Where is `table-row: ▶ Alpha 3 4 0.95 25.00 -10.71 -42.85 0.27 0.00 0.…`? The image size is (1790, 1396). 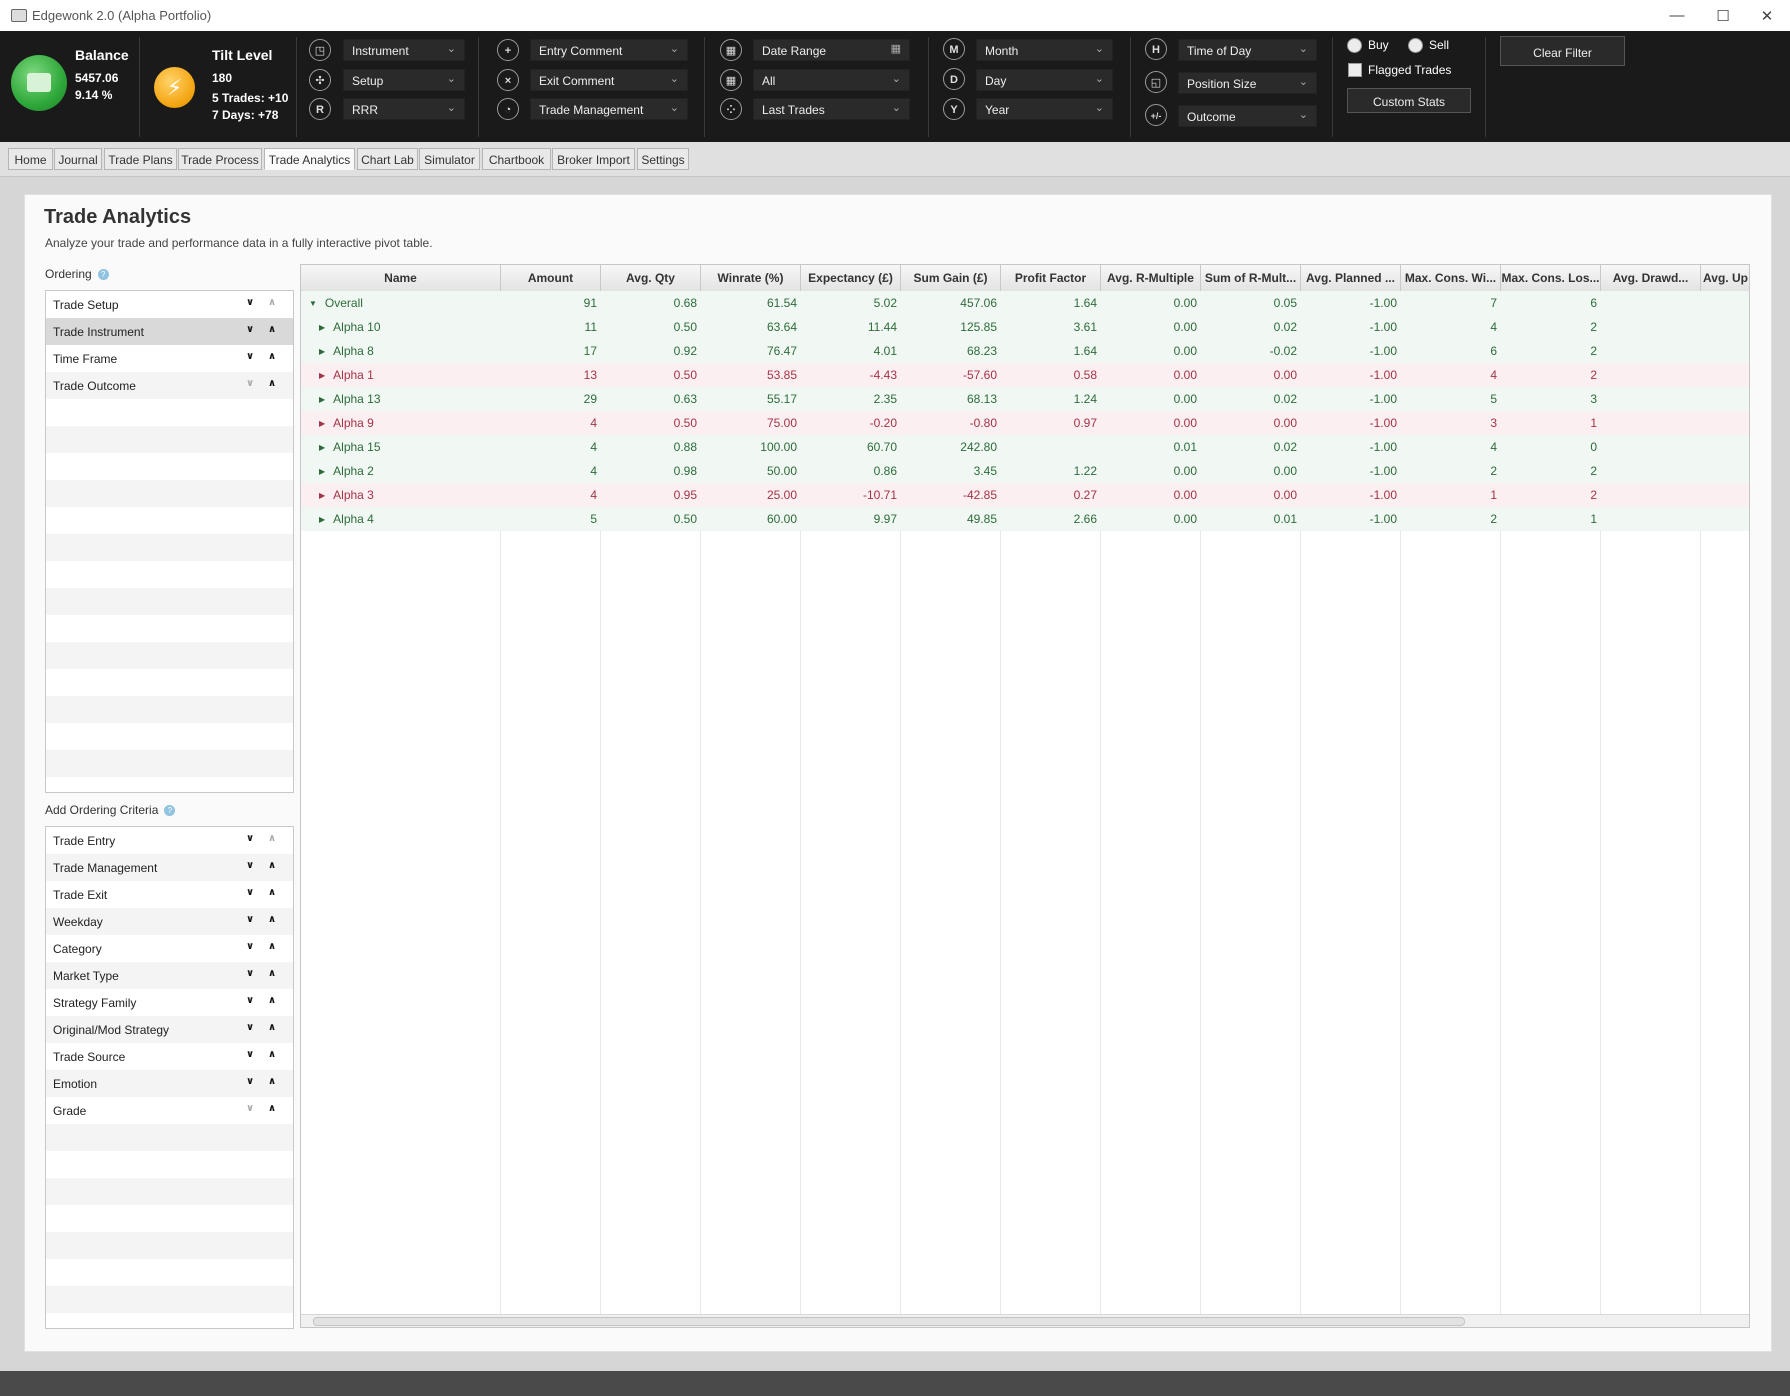
table-row: ▶ Alpha 3 4 0.95 25.00 -10.71 -42.85 0.27 0.00 0.… is located at coordinates (1025, 495).